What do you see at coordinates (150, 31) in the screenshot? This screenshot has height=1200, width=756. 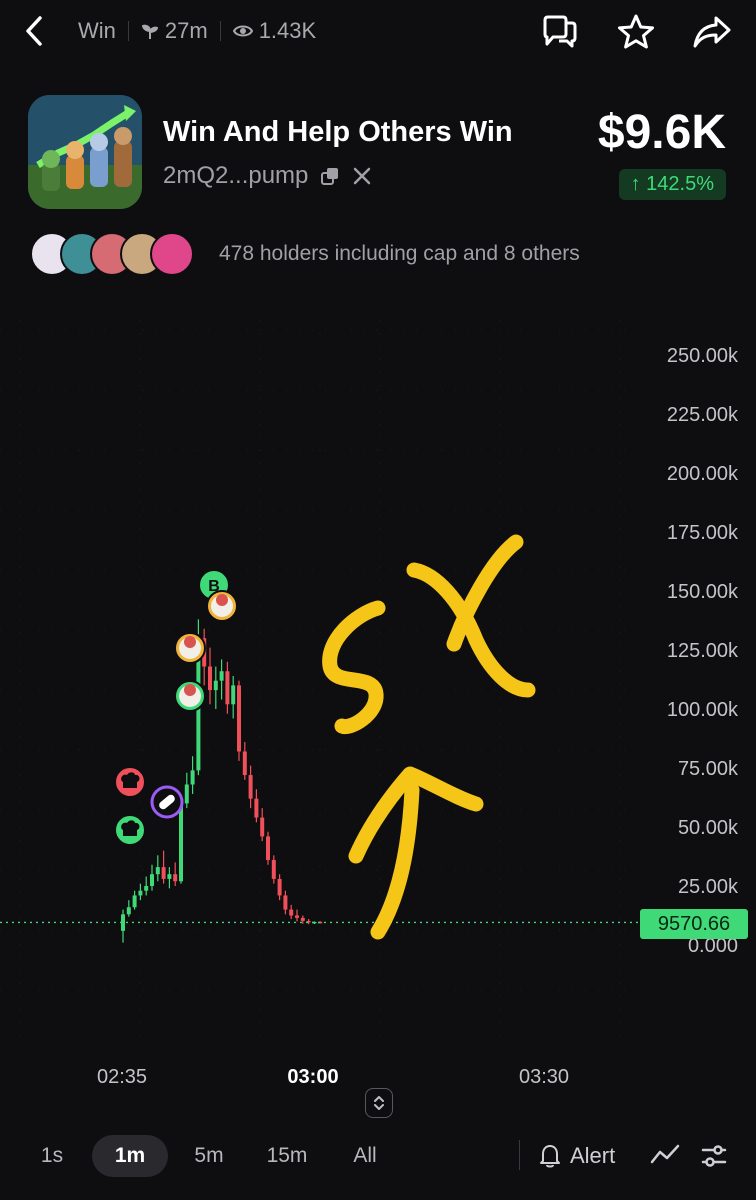 I see `sprout-icon` at bounding box center [150, 31].